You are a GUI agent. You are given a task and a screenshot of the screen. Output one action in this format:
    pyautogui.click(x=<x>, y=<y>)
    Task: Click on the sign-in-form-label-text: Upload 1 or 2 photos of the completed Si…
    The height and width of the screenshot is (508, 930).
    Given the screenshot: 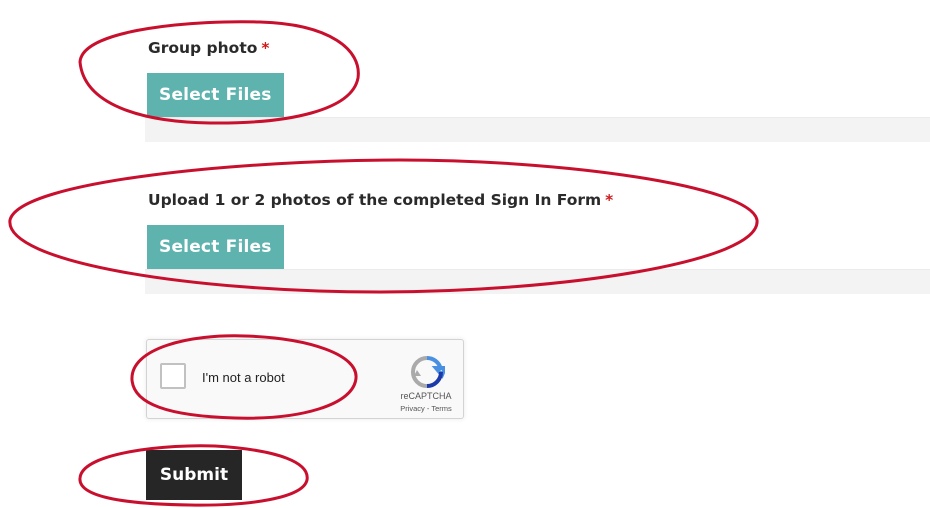 What is the action you would take?
    pyautogui.click(x=375, y=200)
    